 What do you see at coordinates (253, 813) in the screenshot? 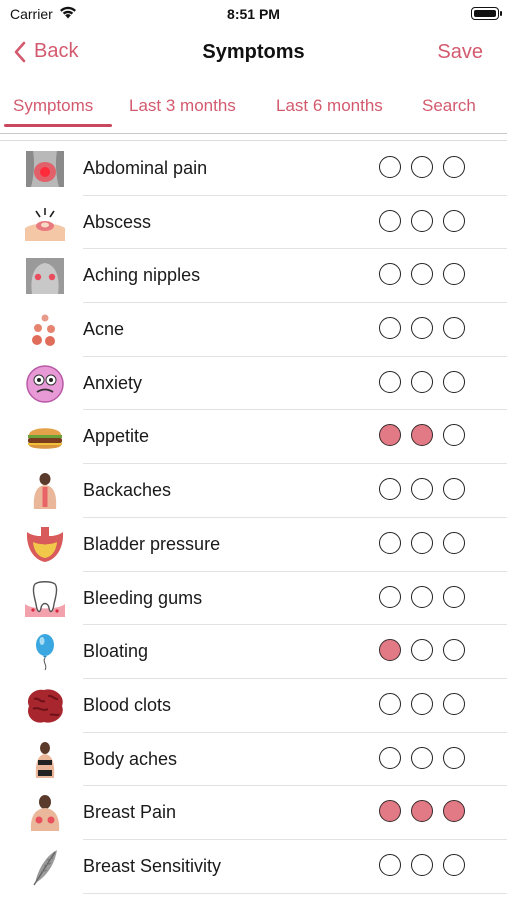
I see `symptom-row-breast-pain: Breast Pain` at bounding box center [253, 813].